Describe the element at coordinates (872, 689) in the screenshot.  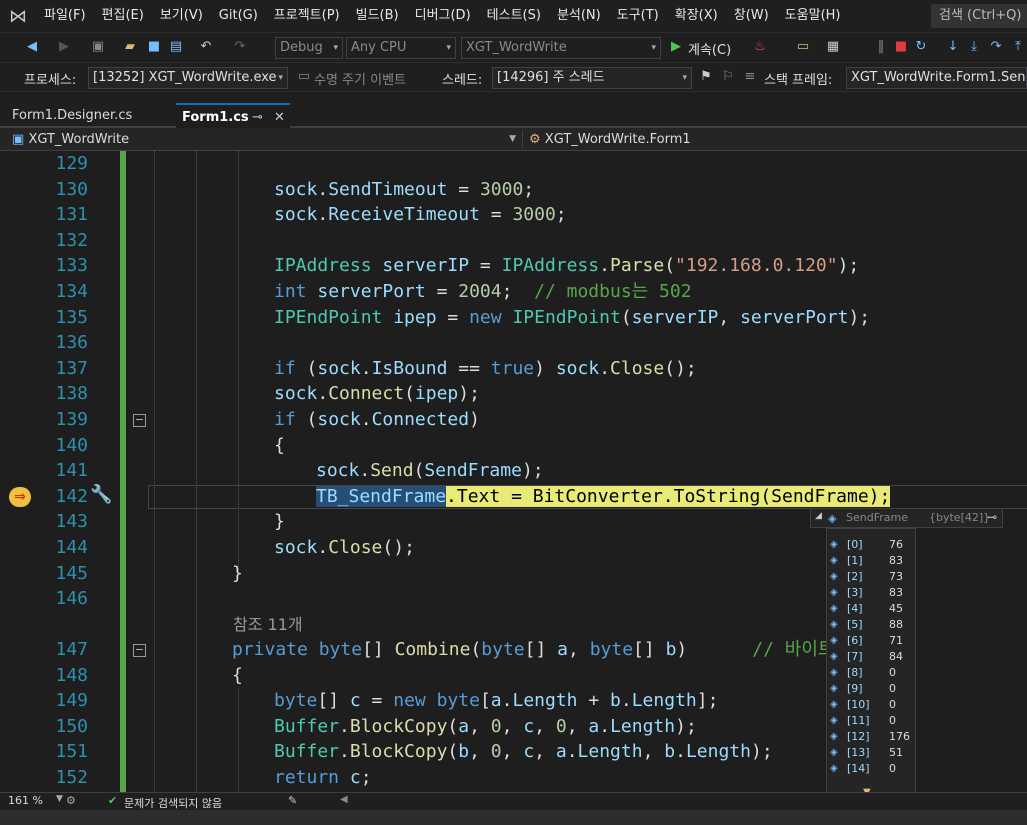
I see `datatip-row: ◈ [9] 0` at that location.